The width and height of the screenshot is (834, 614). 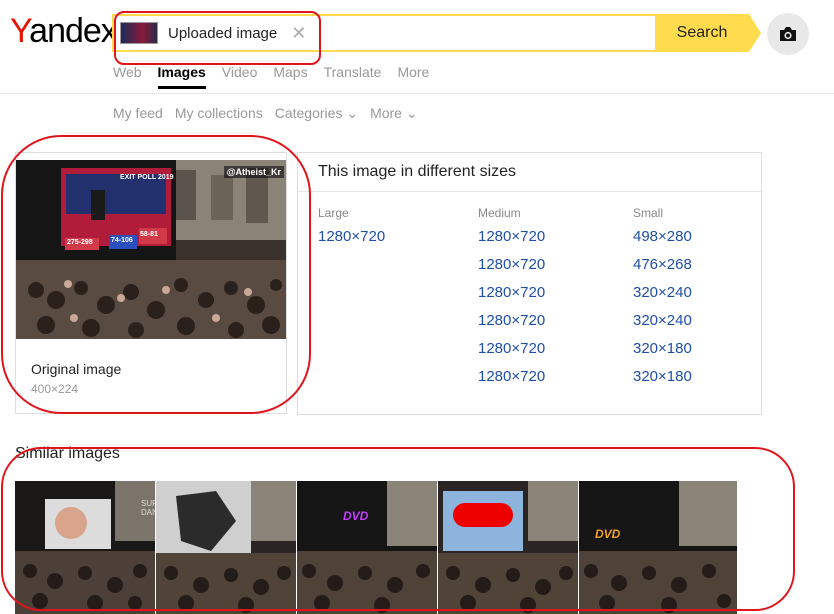 I want to click on sizes-column-large: Large 1280×720, so click(x=351, y=230).